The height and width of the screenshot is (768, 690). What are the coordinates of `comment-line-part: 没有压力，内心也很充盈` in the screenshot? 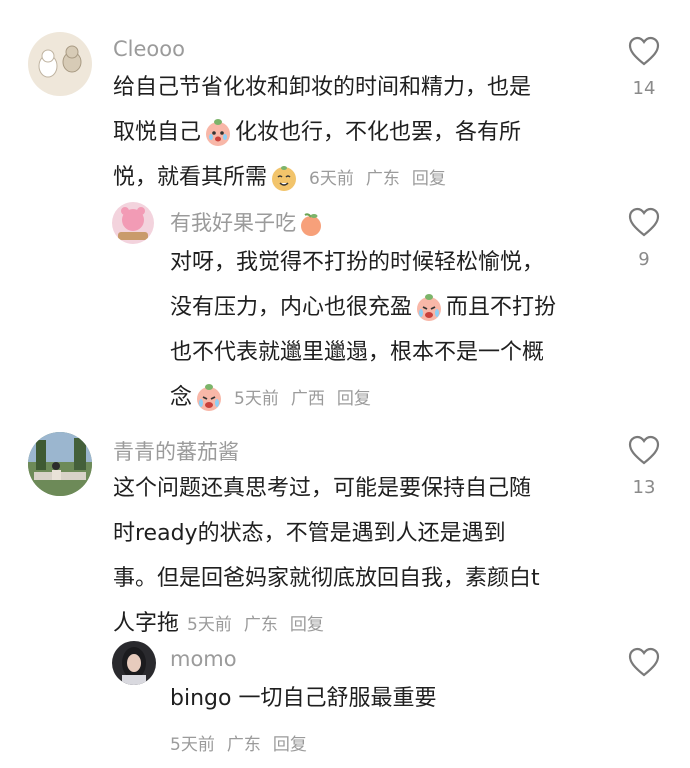 It's located at (291, 307).